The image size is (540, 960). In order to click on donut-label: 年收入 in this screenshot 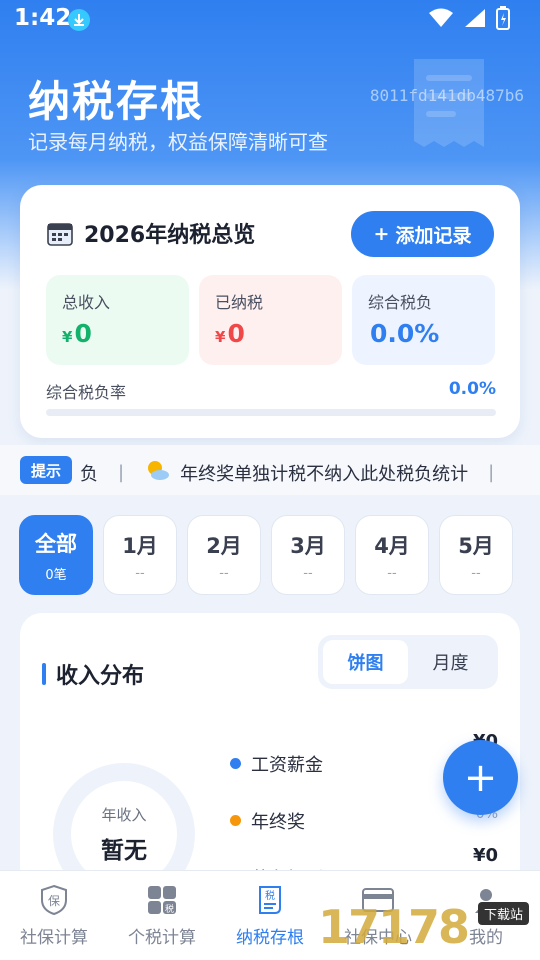, I will do `click(124, 814)`.